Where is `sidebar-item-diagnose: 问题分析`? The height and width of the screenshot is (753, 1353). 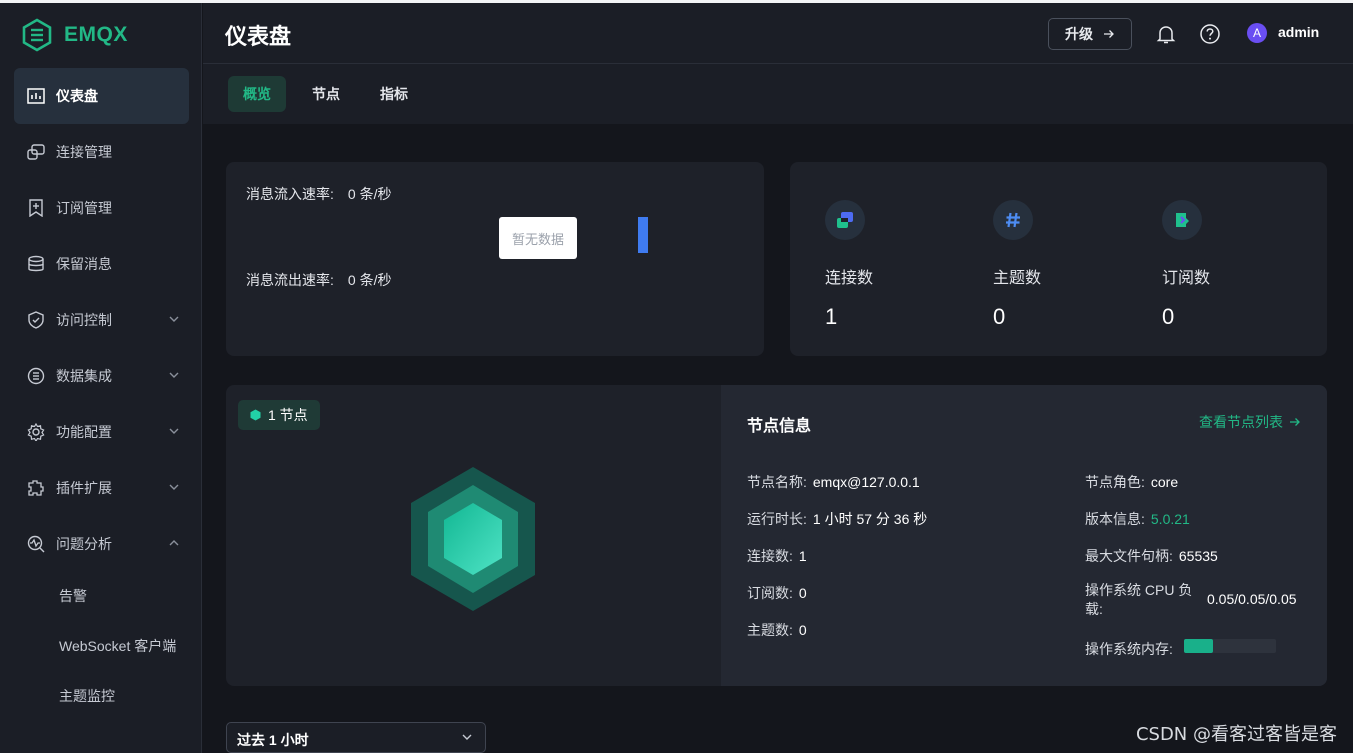
sidebar-item-diagnose: 问题分析 is located at coordinates (101, 544).